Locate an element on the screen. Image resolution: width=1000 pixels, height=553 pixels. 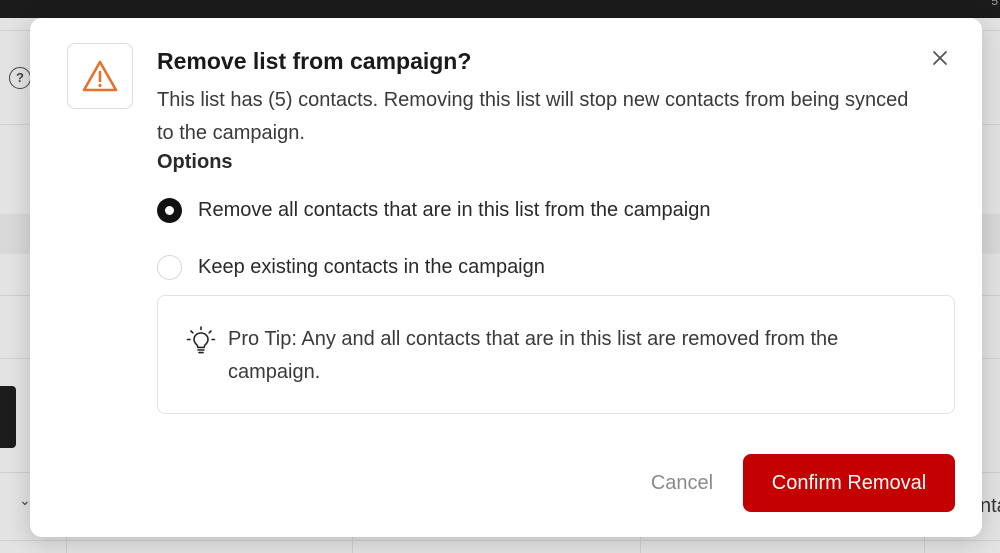
radio-button-selected is located at coordinates (169, 210).